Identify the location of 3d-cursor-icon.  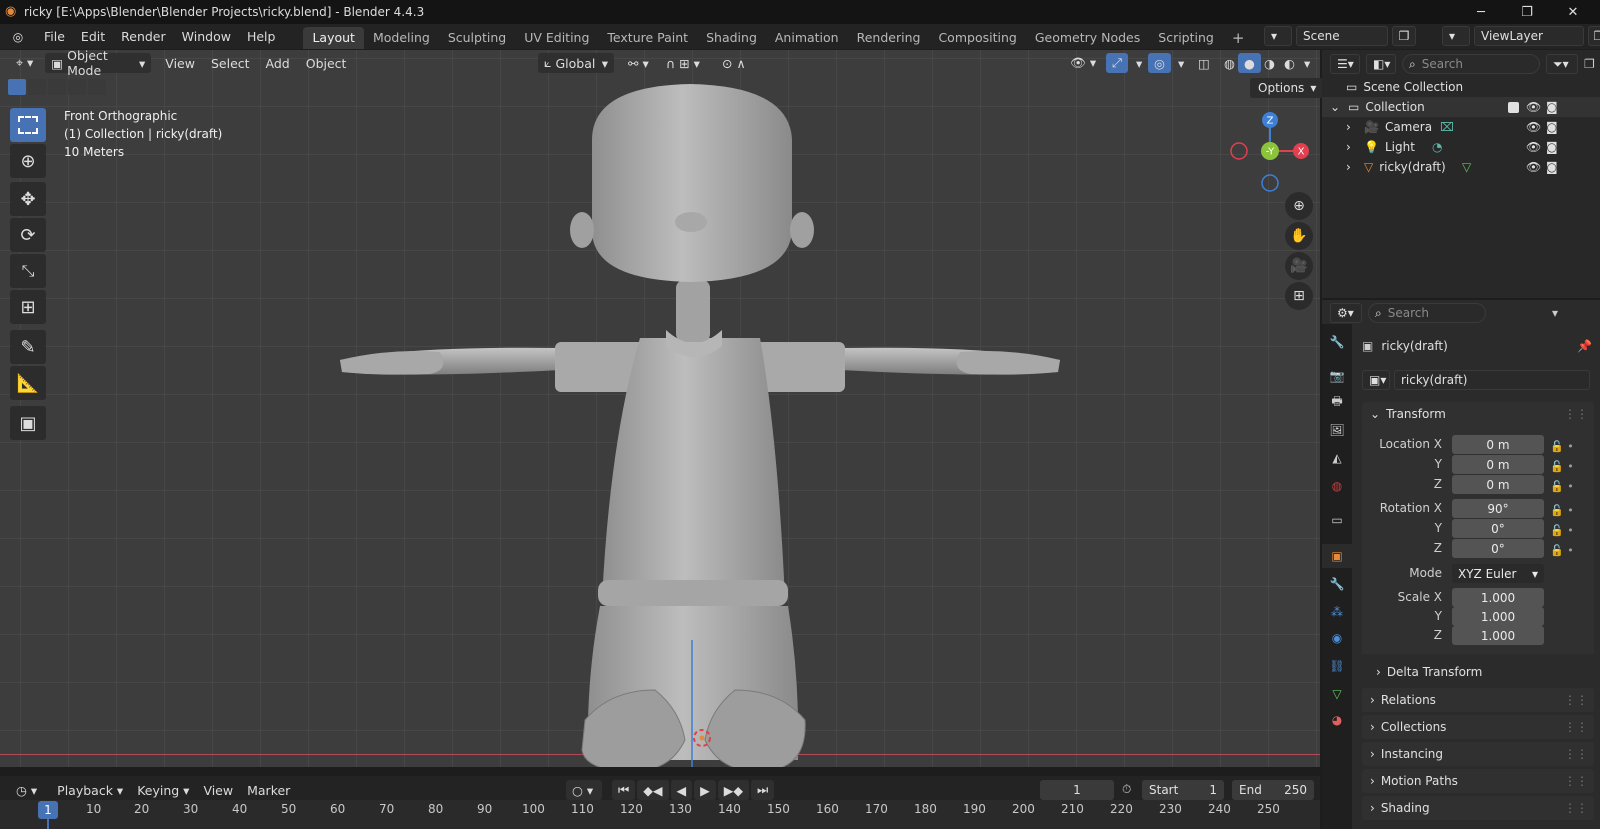
(702, 738).